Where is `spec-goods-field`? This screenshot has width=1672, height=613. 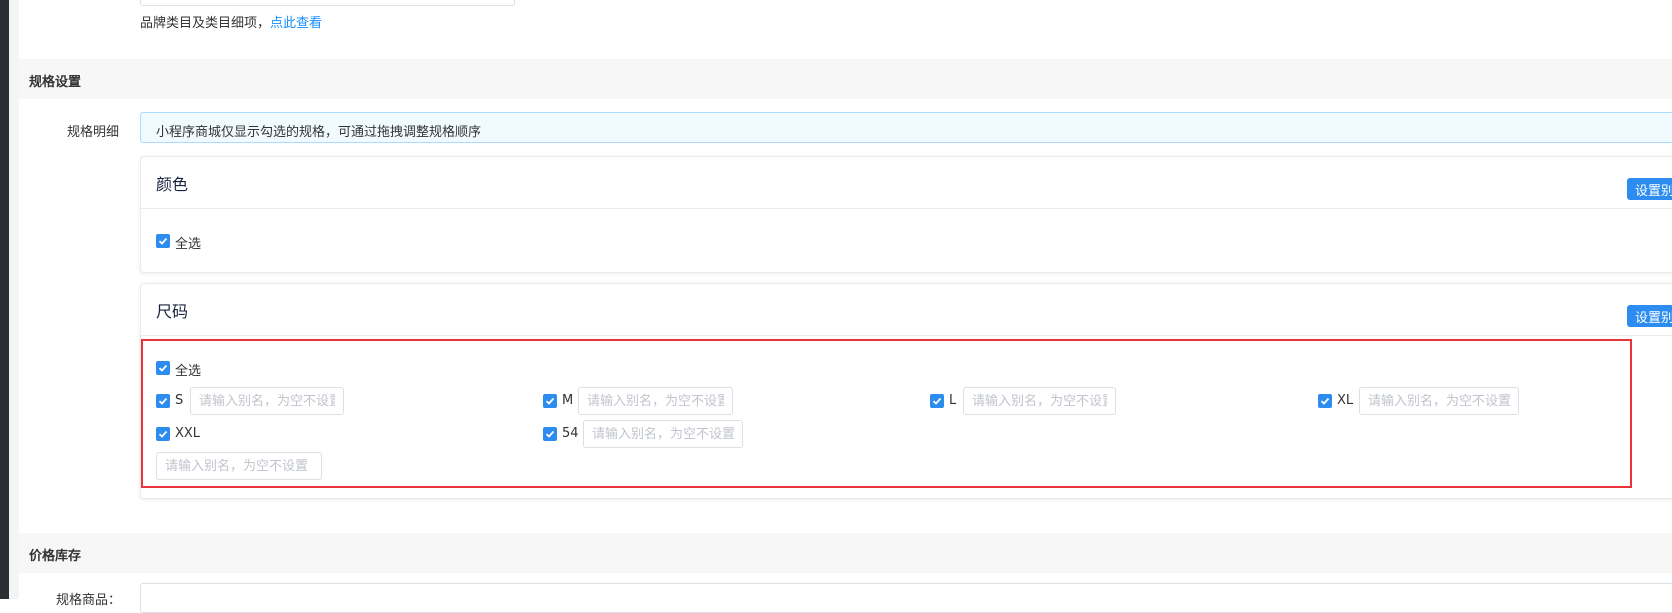
spec-goods-field is located at coordinates (906, 598).